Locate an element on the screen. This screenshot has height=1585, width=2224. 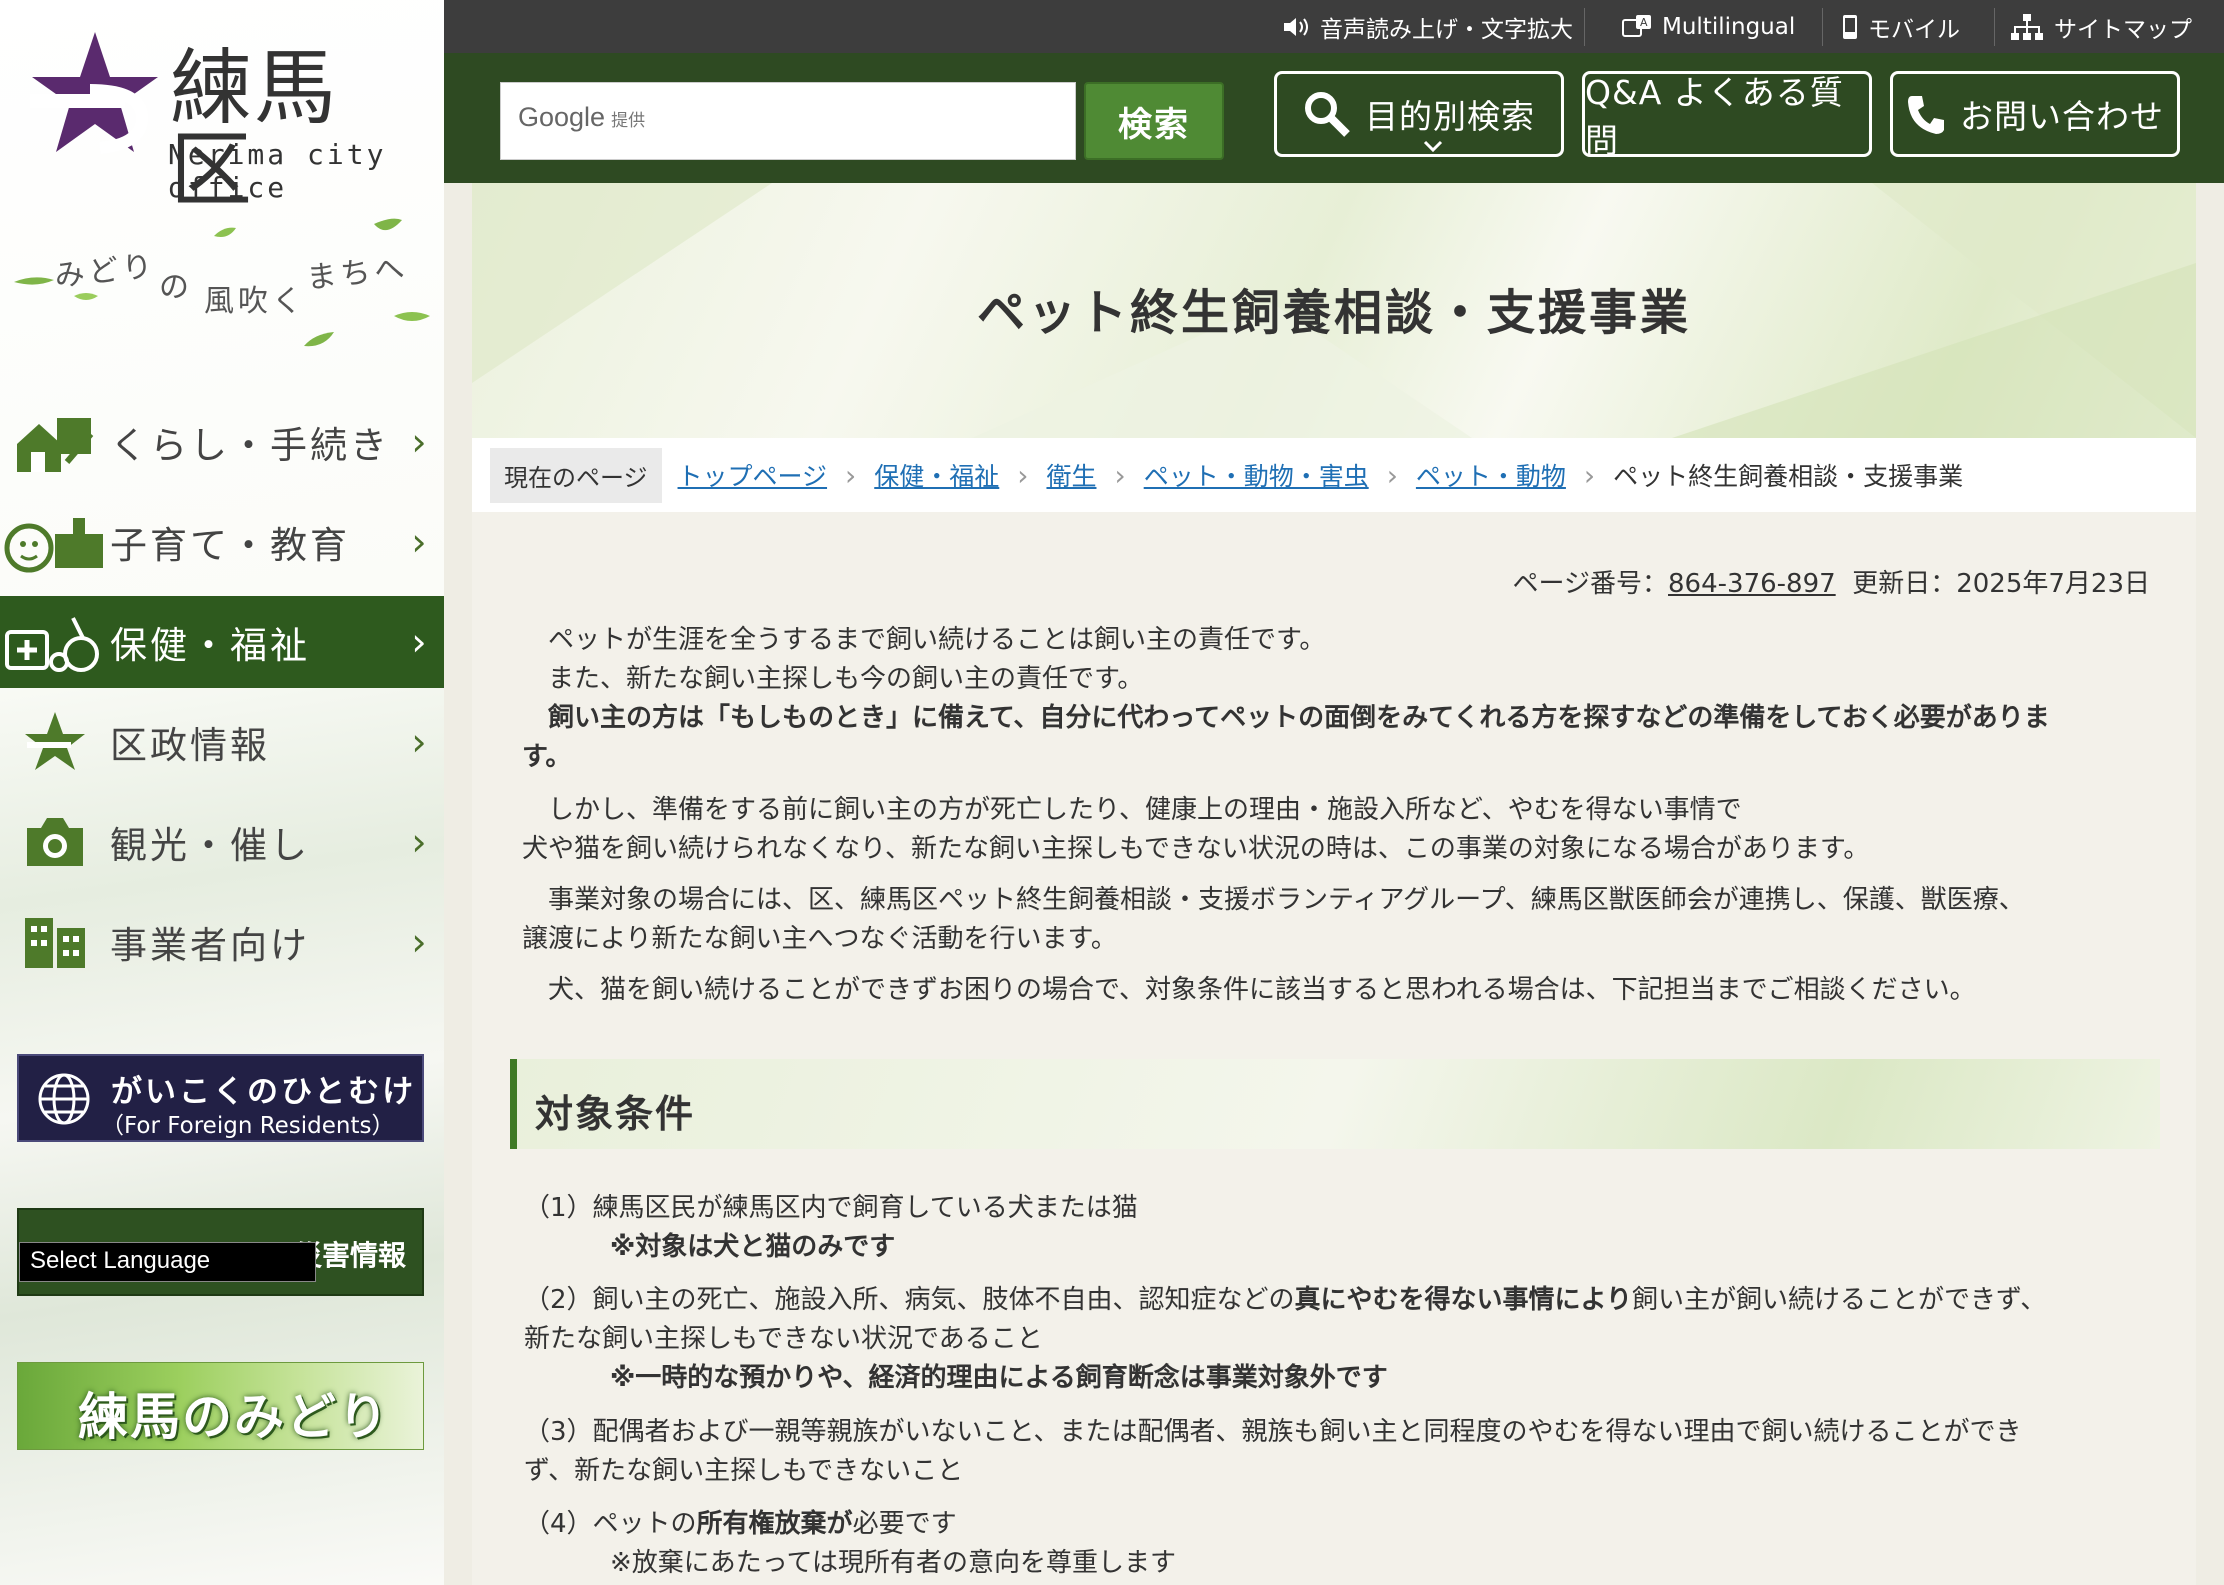
nerima-star-emblem-icon is located at coordinates (94, 93).